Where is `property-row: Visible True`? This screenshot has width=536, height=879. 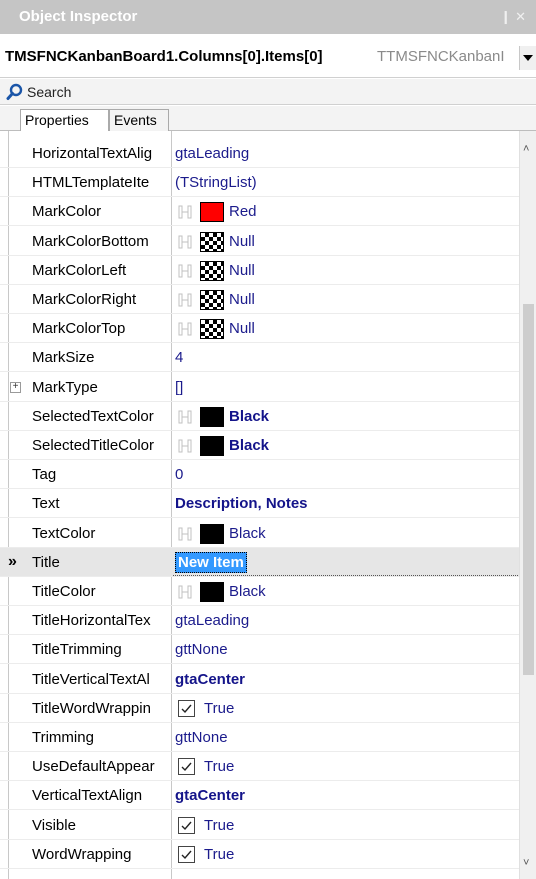 property-row: Visible True is located at coordinates (259, 825).